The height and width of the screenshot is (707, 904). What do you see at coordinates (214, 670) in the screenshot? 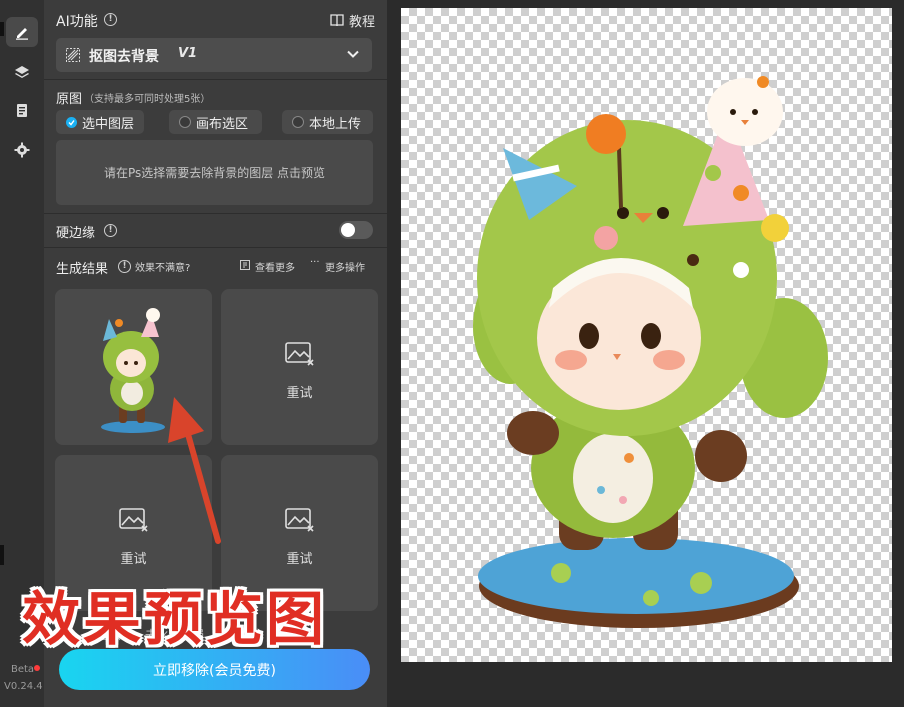
I see `cta-label: 立即移除(会员免费)` at bounding box center [214, 670].